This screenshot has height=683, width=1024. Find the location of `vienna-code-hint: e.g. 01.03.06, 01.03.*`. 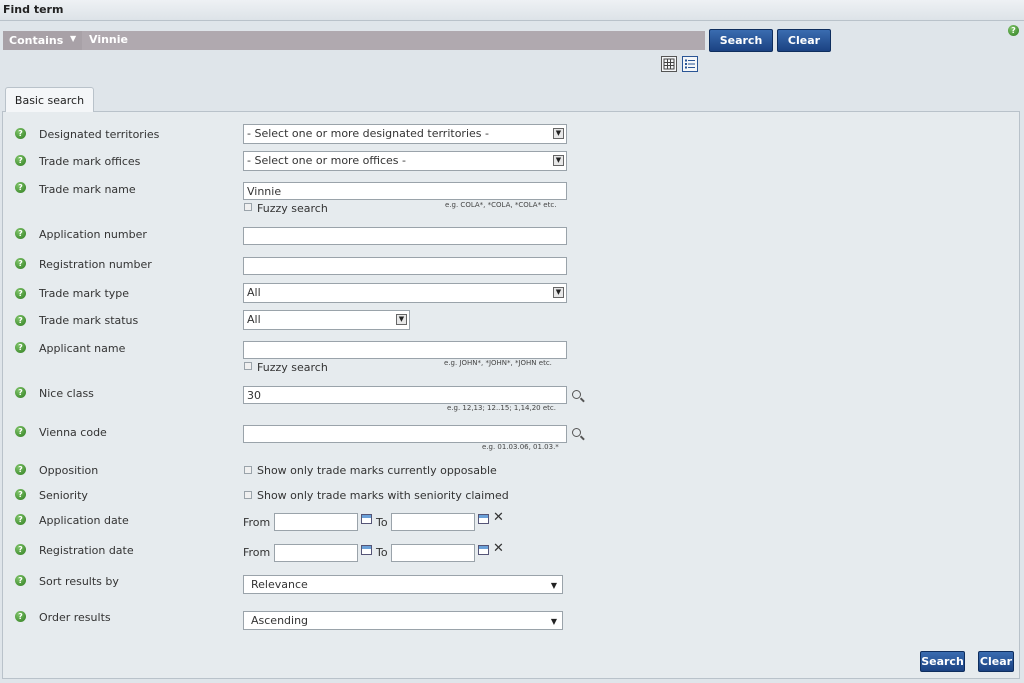

vienna-code-hint: e.g. 01.03.06, 01.03.* is located at coordinates (520, 447).